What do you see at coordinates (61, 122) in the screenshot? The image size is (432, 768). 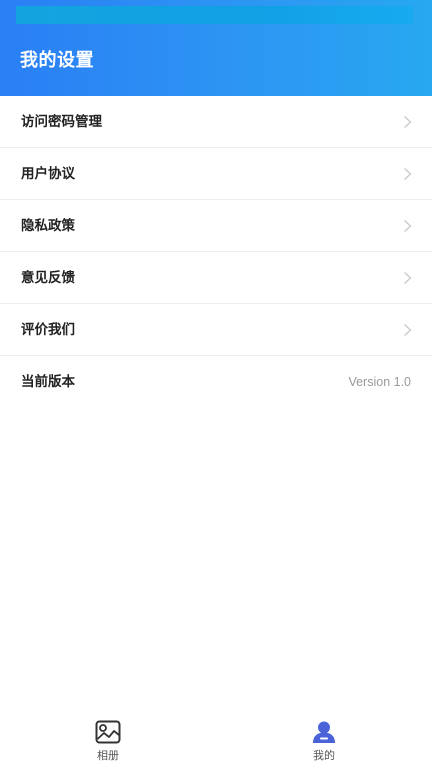 I see `menu-item-label: 访问密码管理` at bounding box center [61, 122].